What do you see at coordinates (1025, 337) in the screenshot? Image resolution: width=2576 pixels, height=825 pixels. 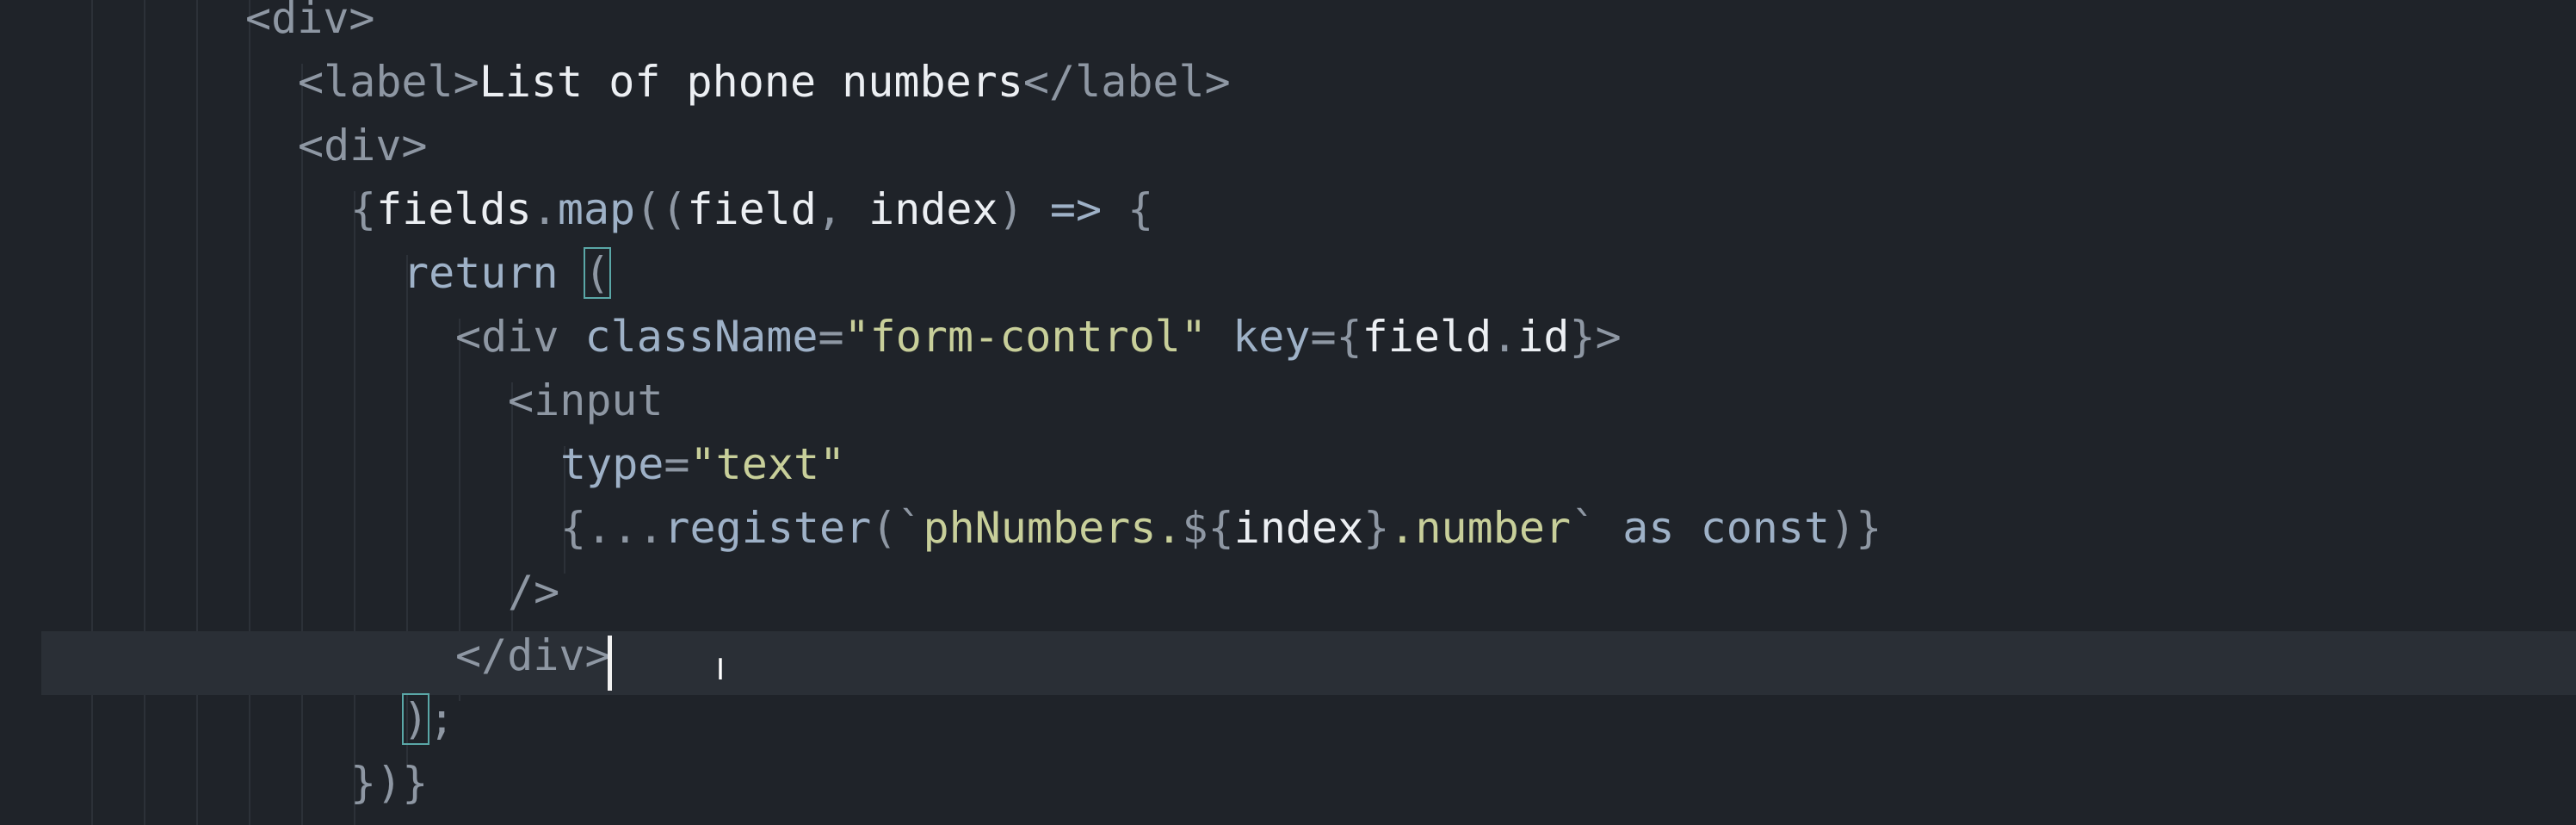 I see `code-token: "form-control"` at bounding box center [1025, 337].